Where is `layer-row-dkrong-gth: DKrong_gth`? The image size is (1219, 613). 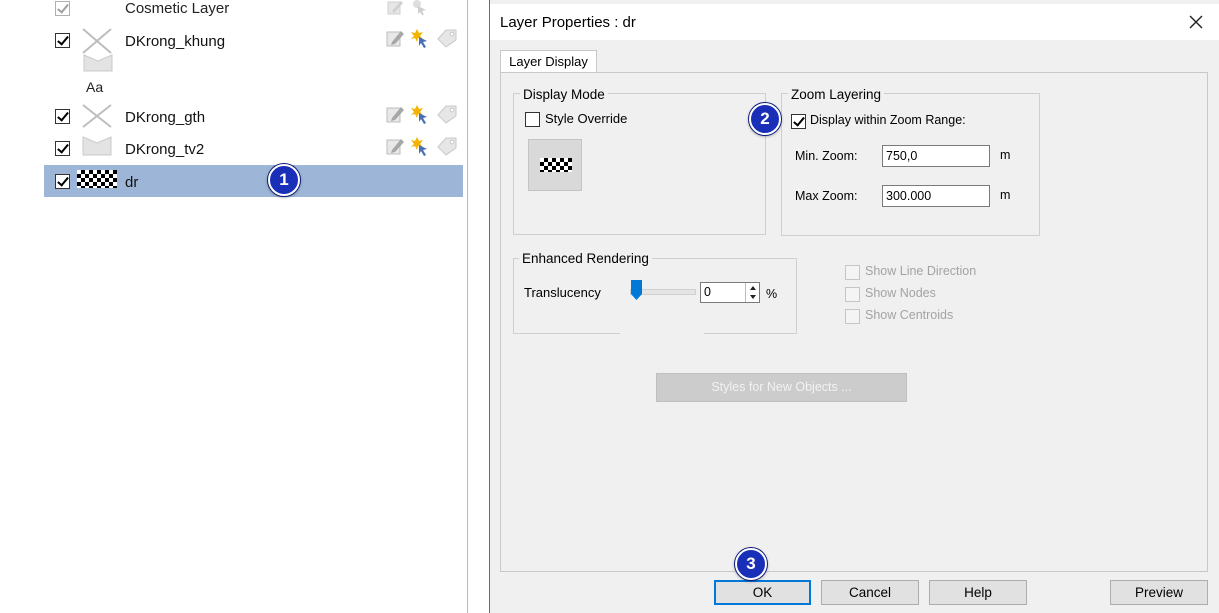
layer-row-dkrong-gth: DKrong_gth is located at coordinates (253, 117).